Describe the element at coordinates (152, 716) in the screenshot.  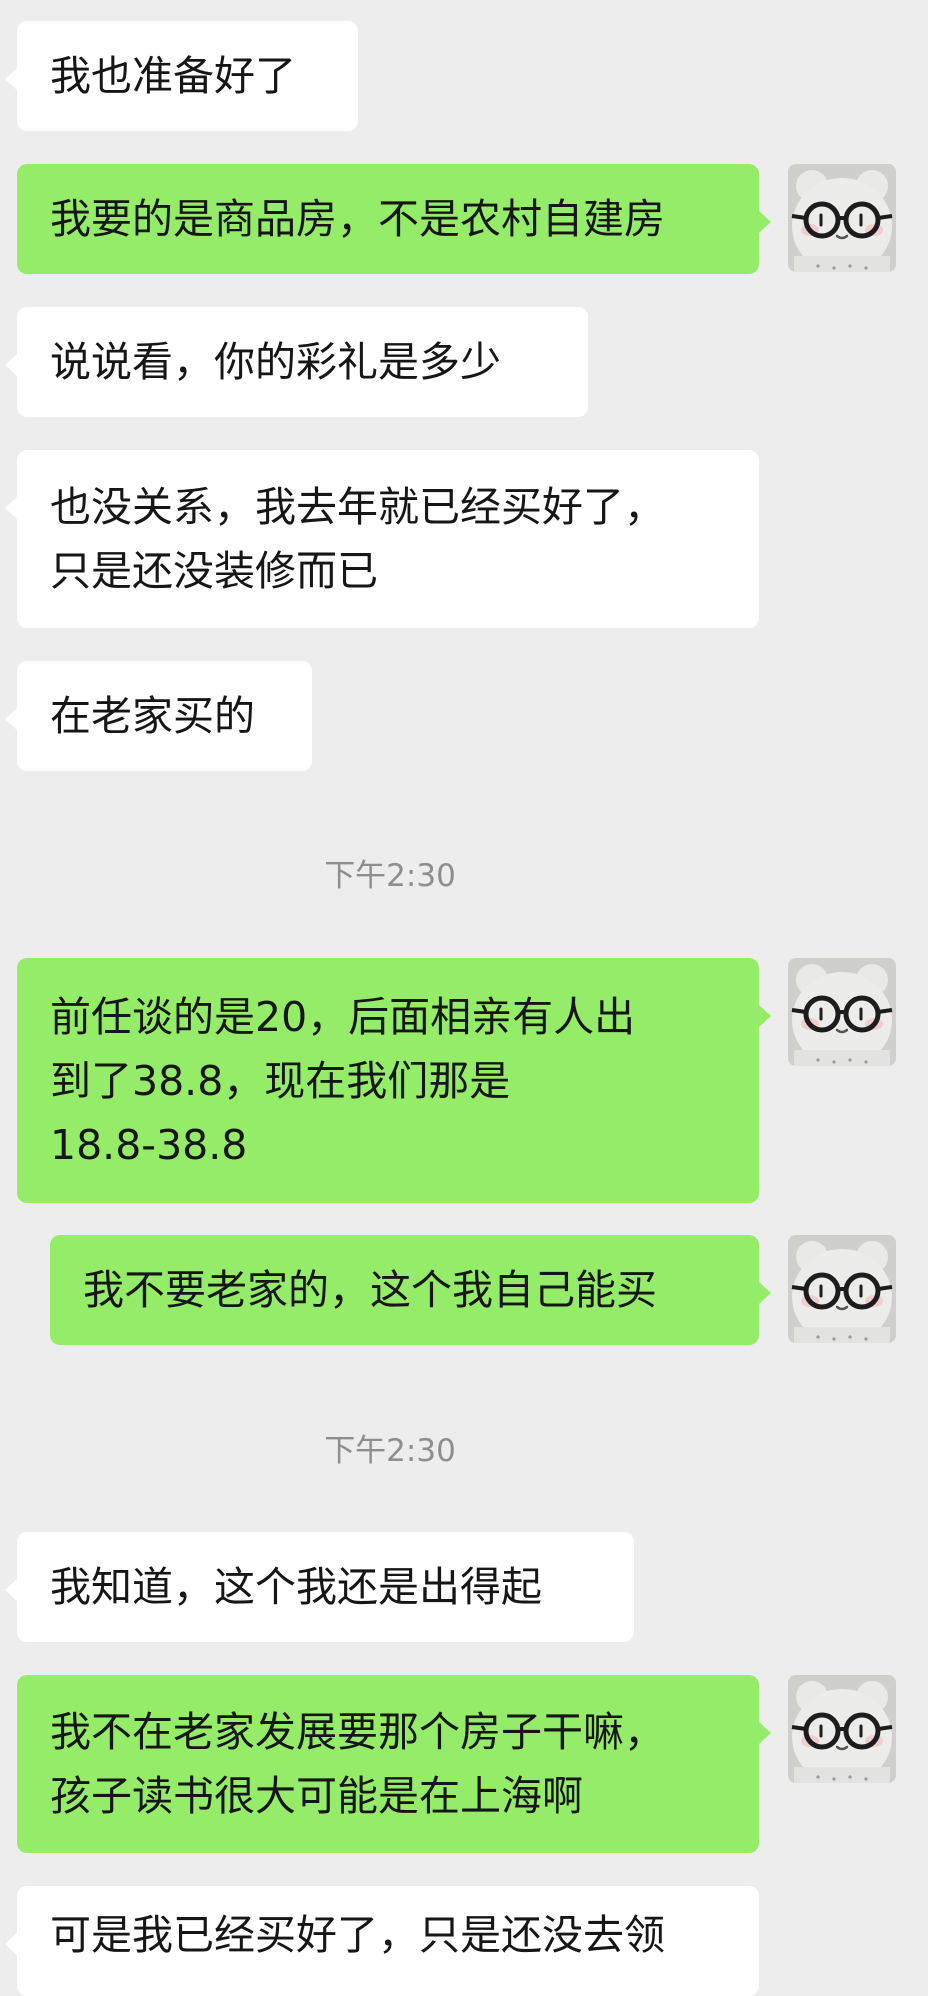
I see `message-text: 在老家买的` at that location.